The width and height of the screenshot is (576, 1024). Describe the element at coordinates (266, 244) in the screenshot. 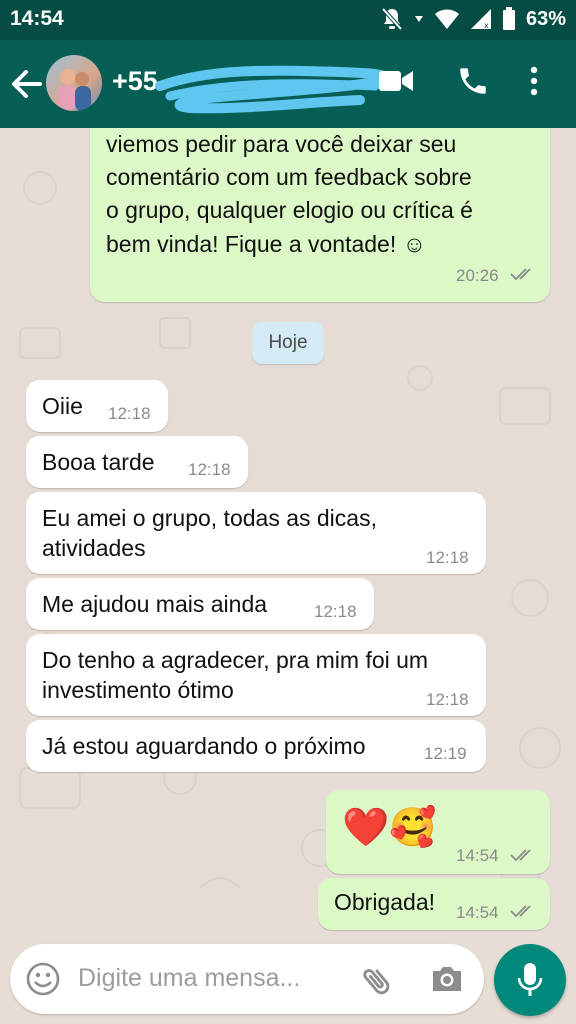

I see `message-text: bem vinda! Fique a vontade! ☺` at that location.